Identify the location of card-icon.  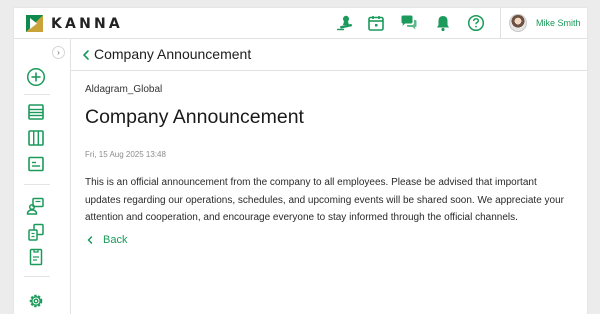
(36, 164).